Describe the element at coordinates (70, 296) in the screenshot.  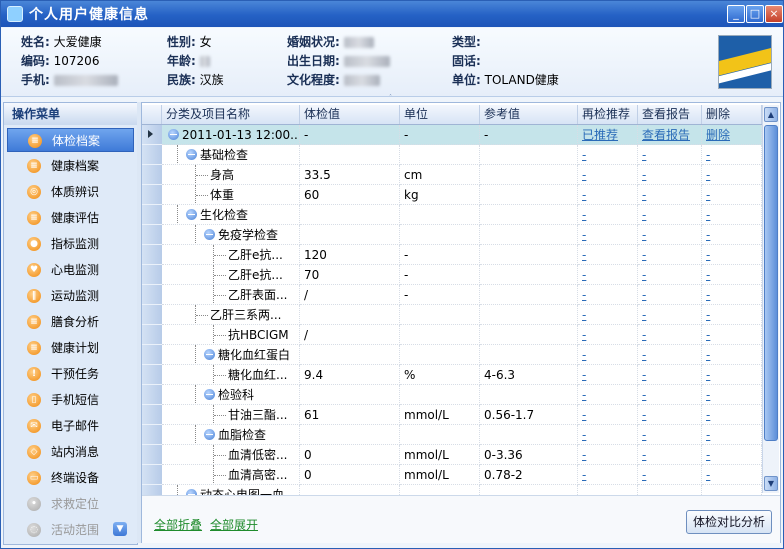
I see `sidebar-item: ‖ 运动监测` at that location.